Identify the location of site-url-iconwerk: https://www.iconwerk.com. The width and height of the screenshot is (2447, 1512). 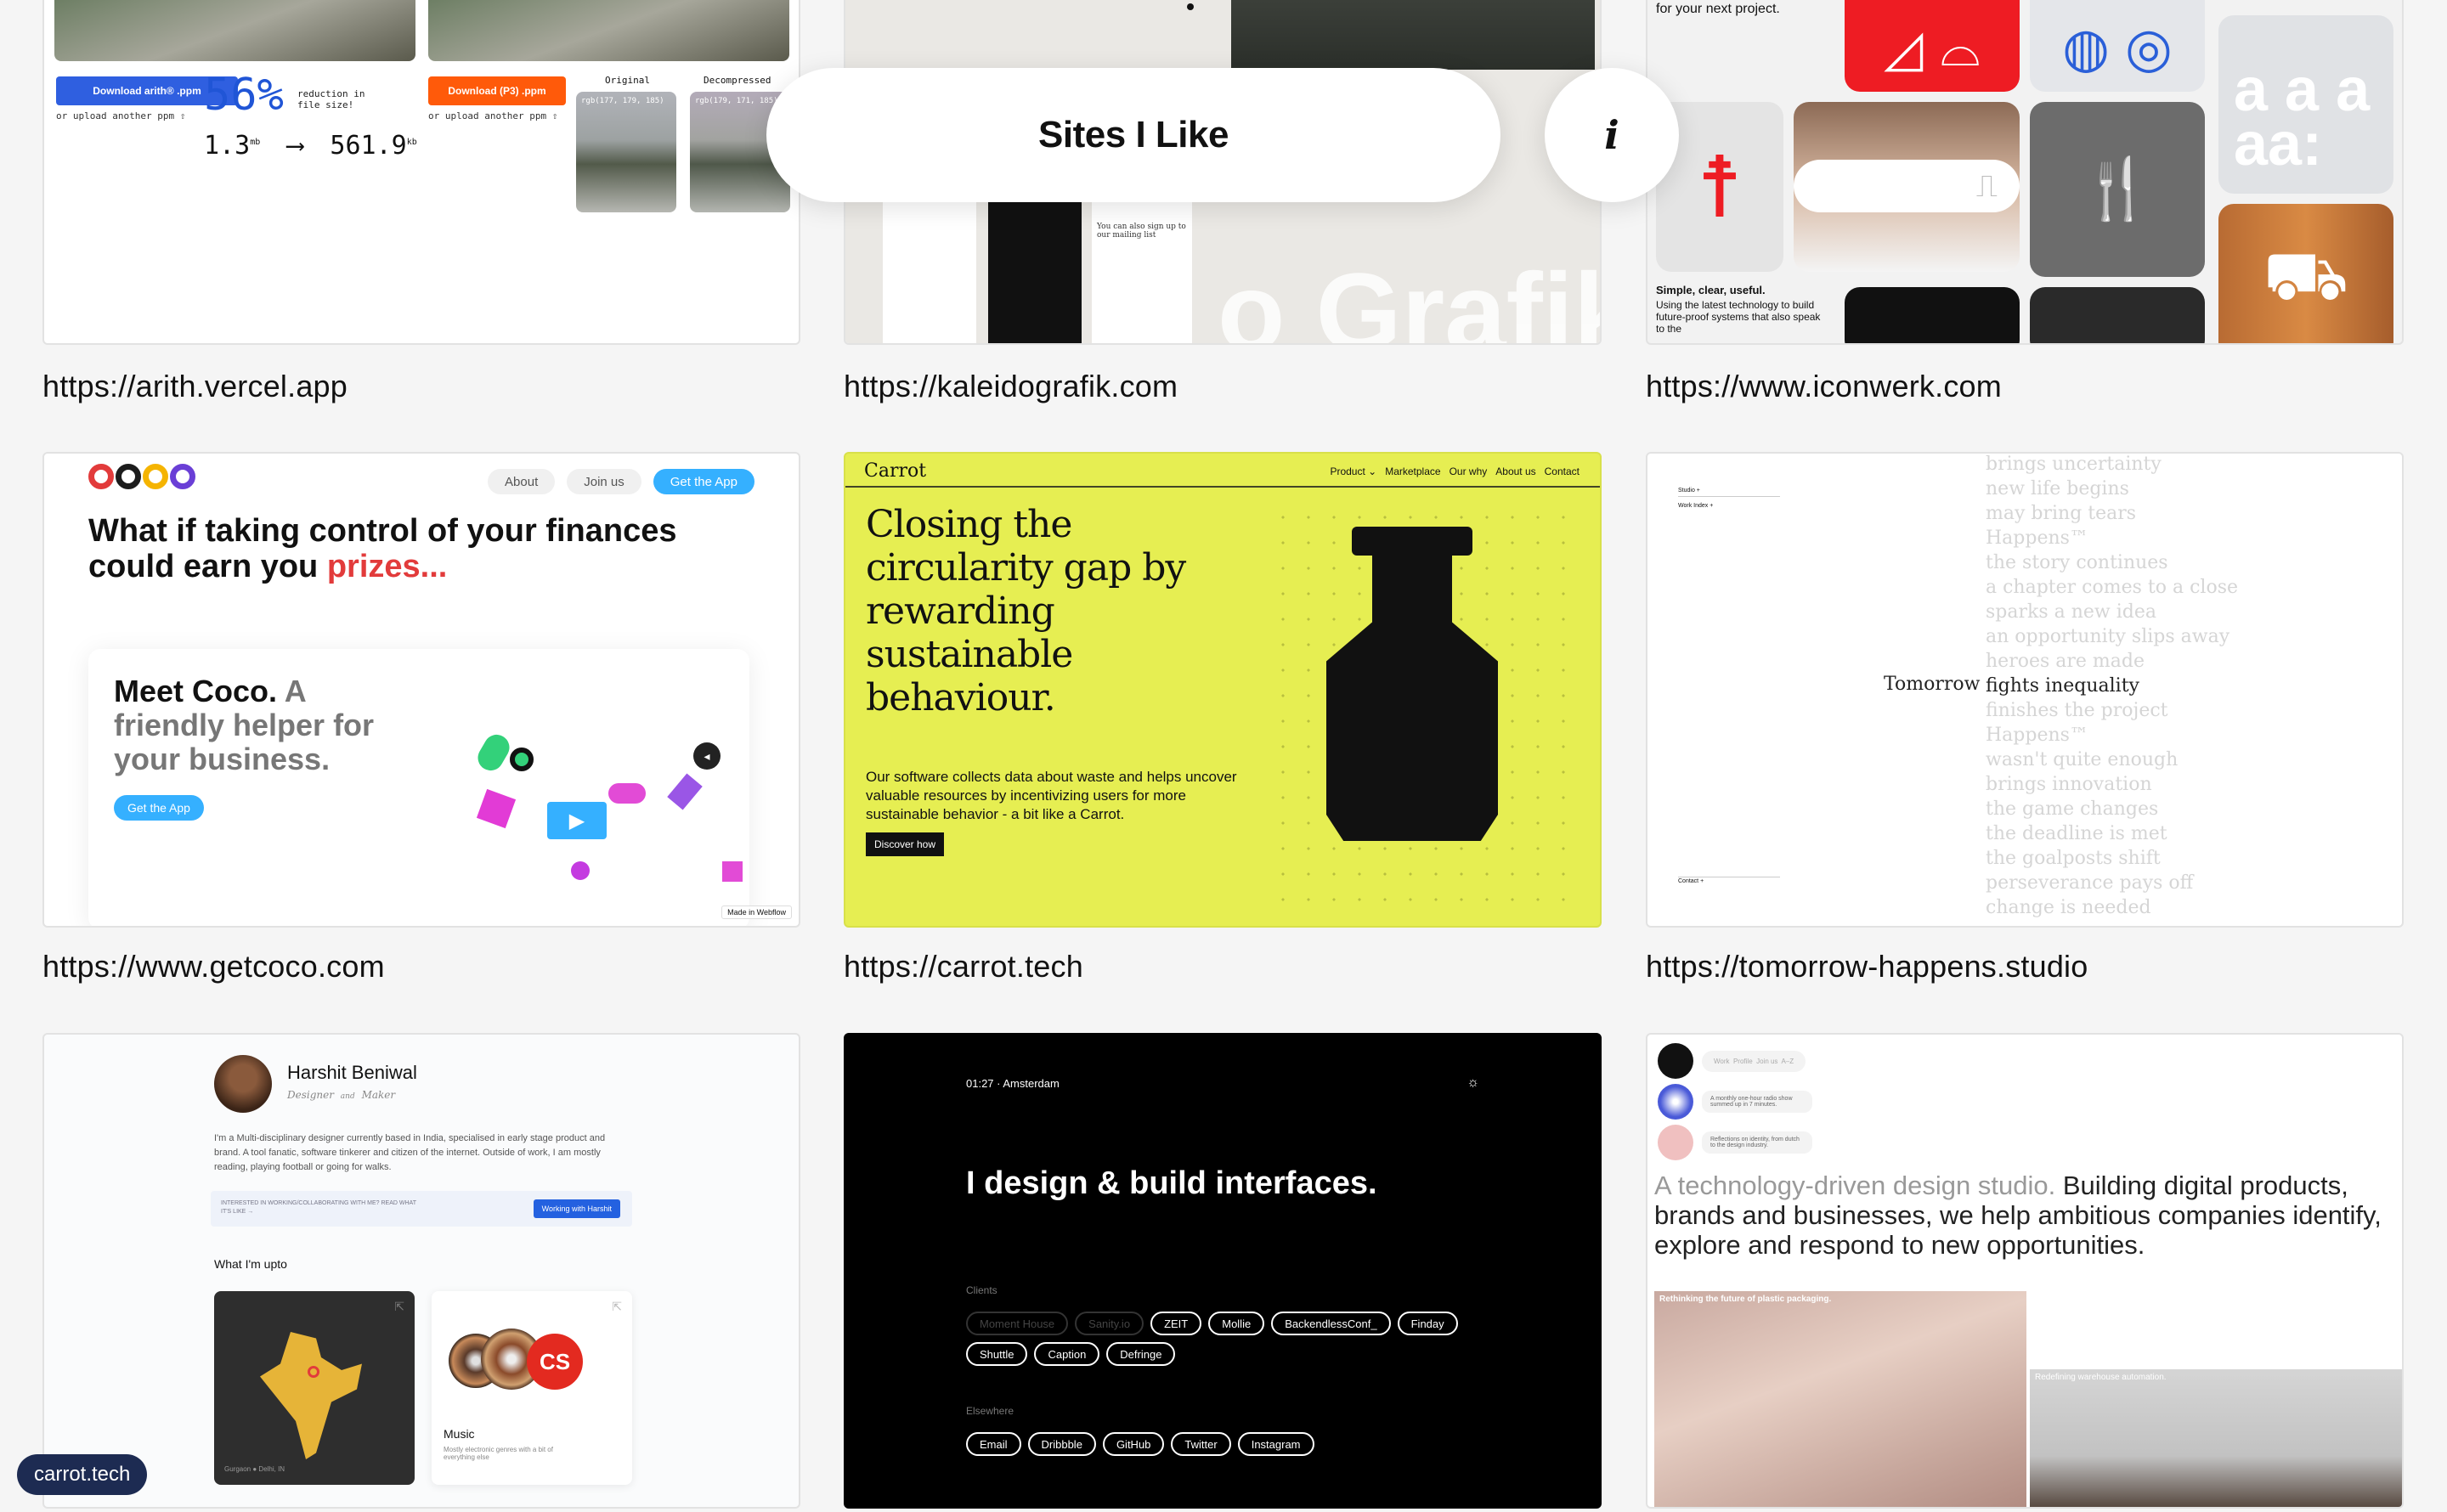
(1824, 386).